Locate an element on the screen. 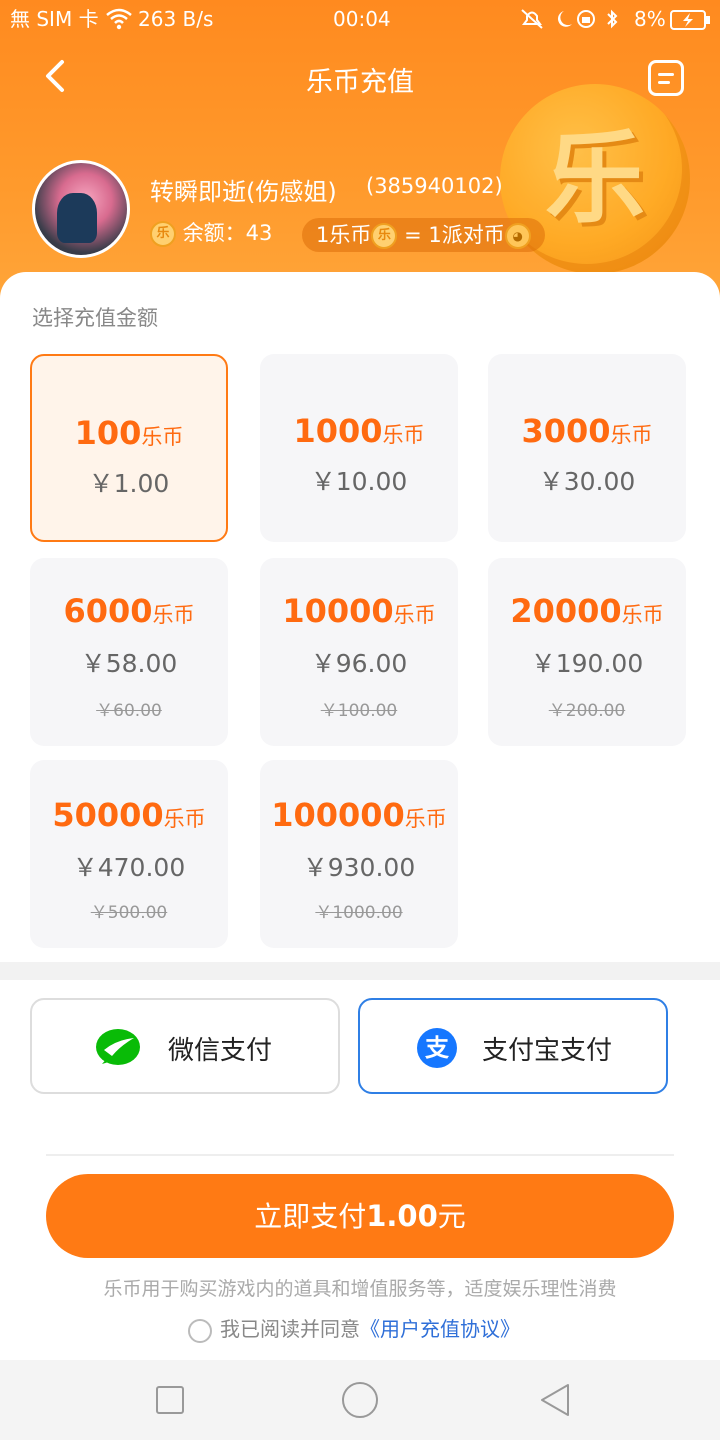  package-price: ￥470.00 is located at coordinates (129, 867).